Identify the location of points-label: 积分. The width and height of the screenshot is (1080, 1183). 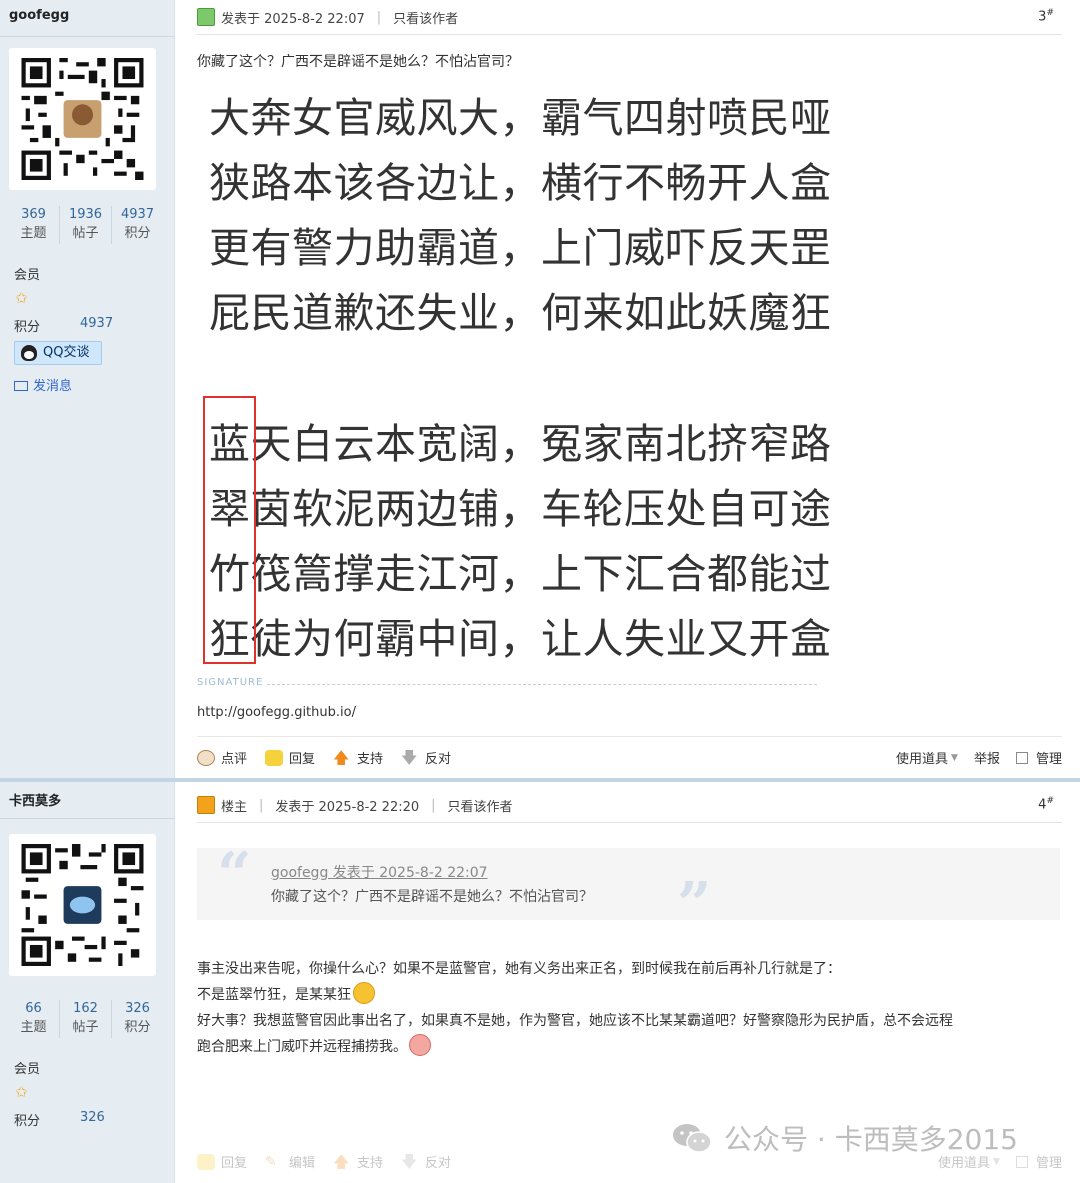
(27, 327).